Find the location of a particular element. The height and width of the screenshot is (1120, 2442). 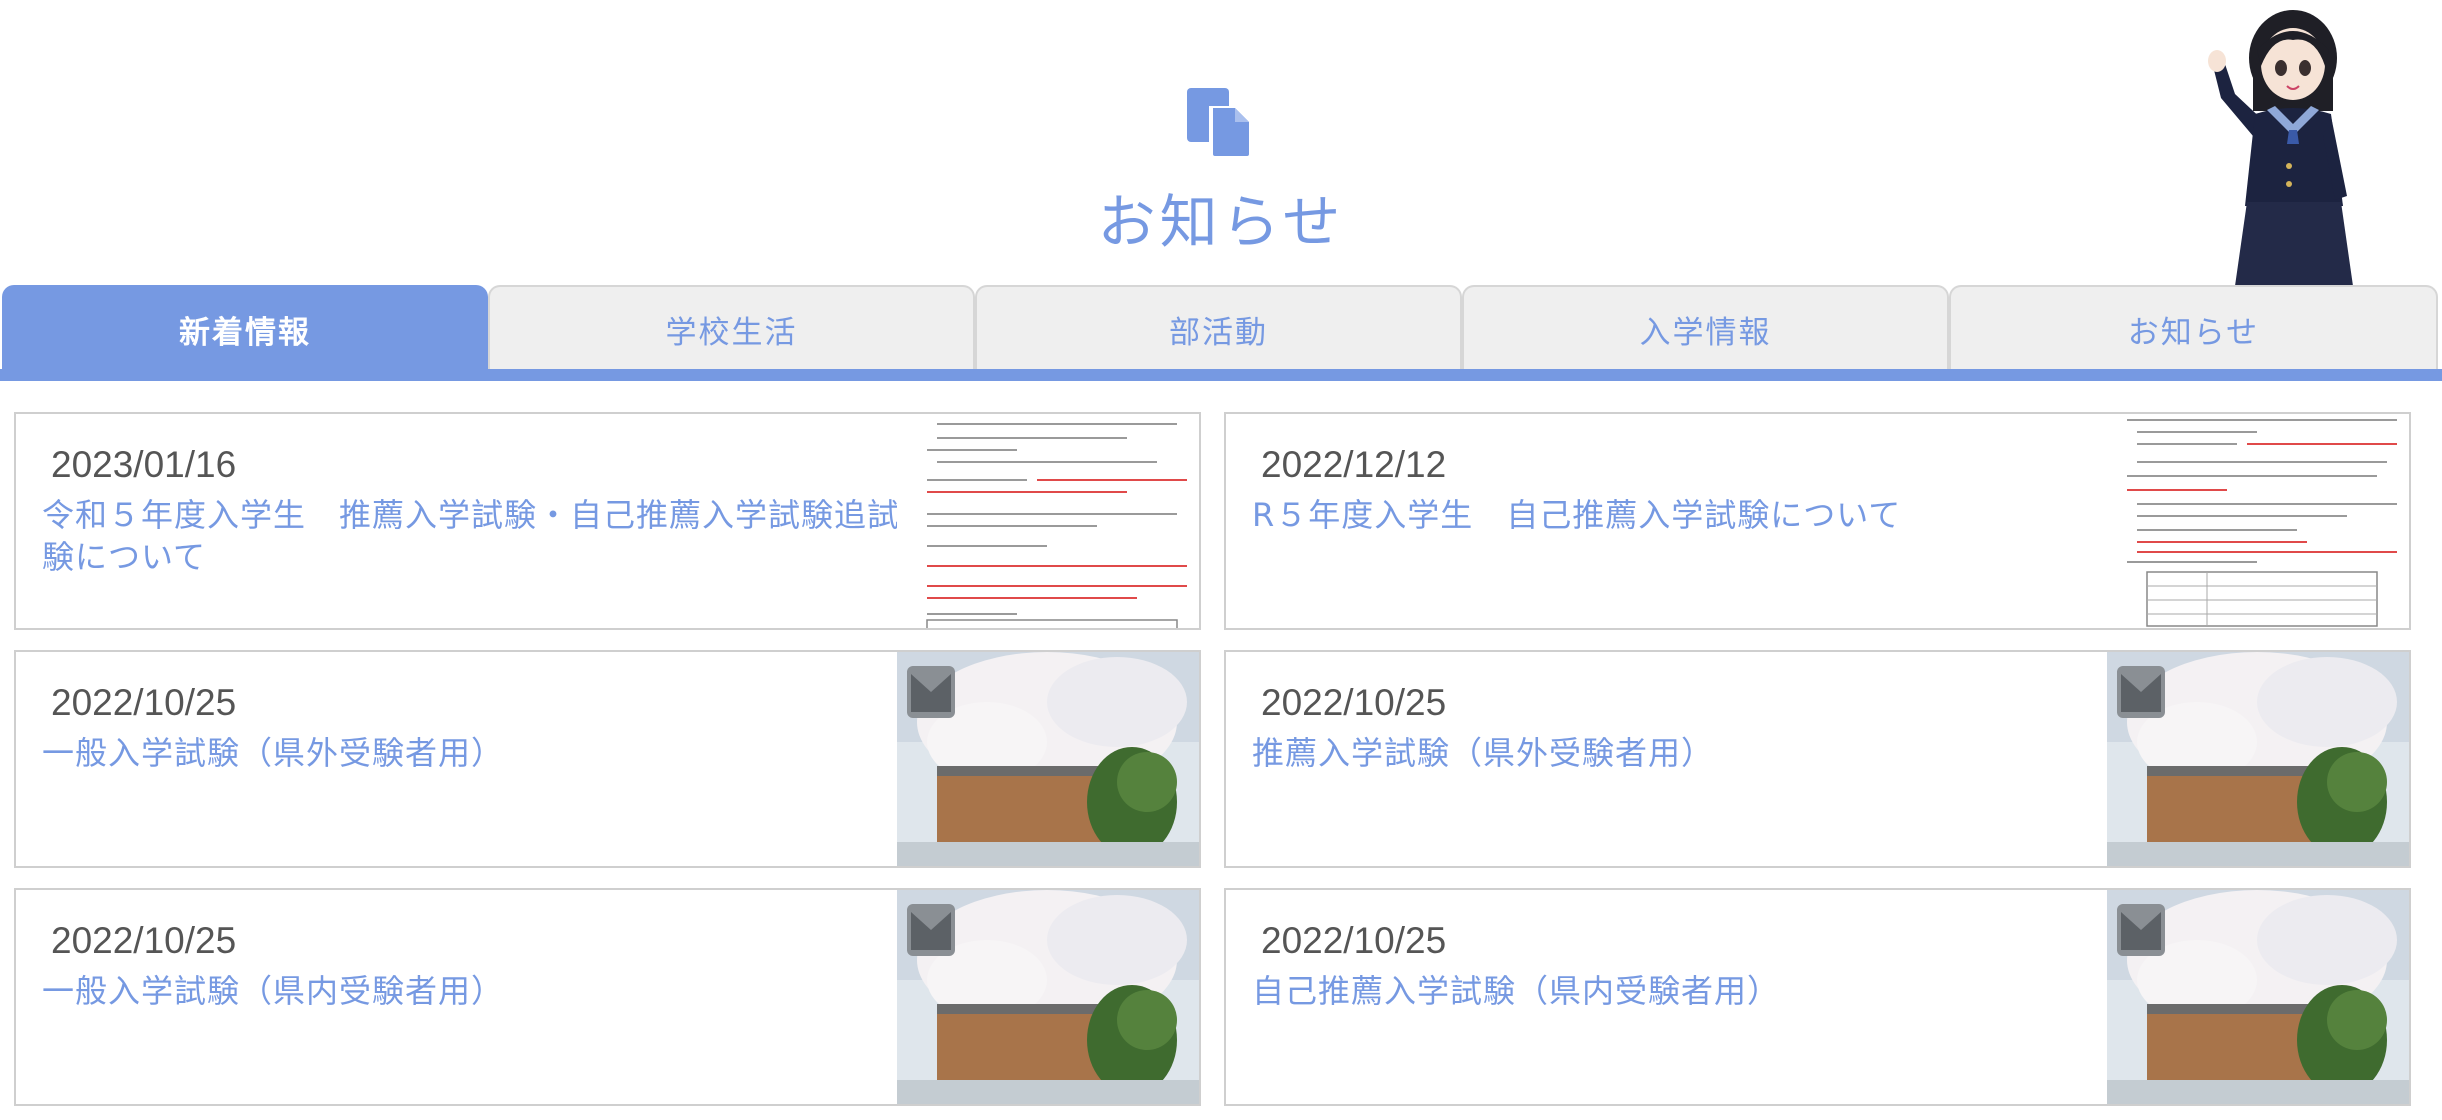

news-card: 2022/12/12 R５年度入学生 自己推薦入学試験について is located at coordinates (1817, 521).